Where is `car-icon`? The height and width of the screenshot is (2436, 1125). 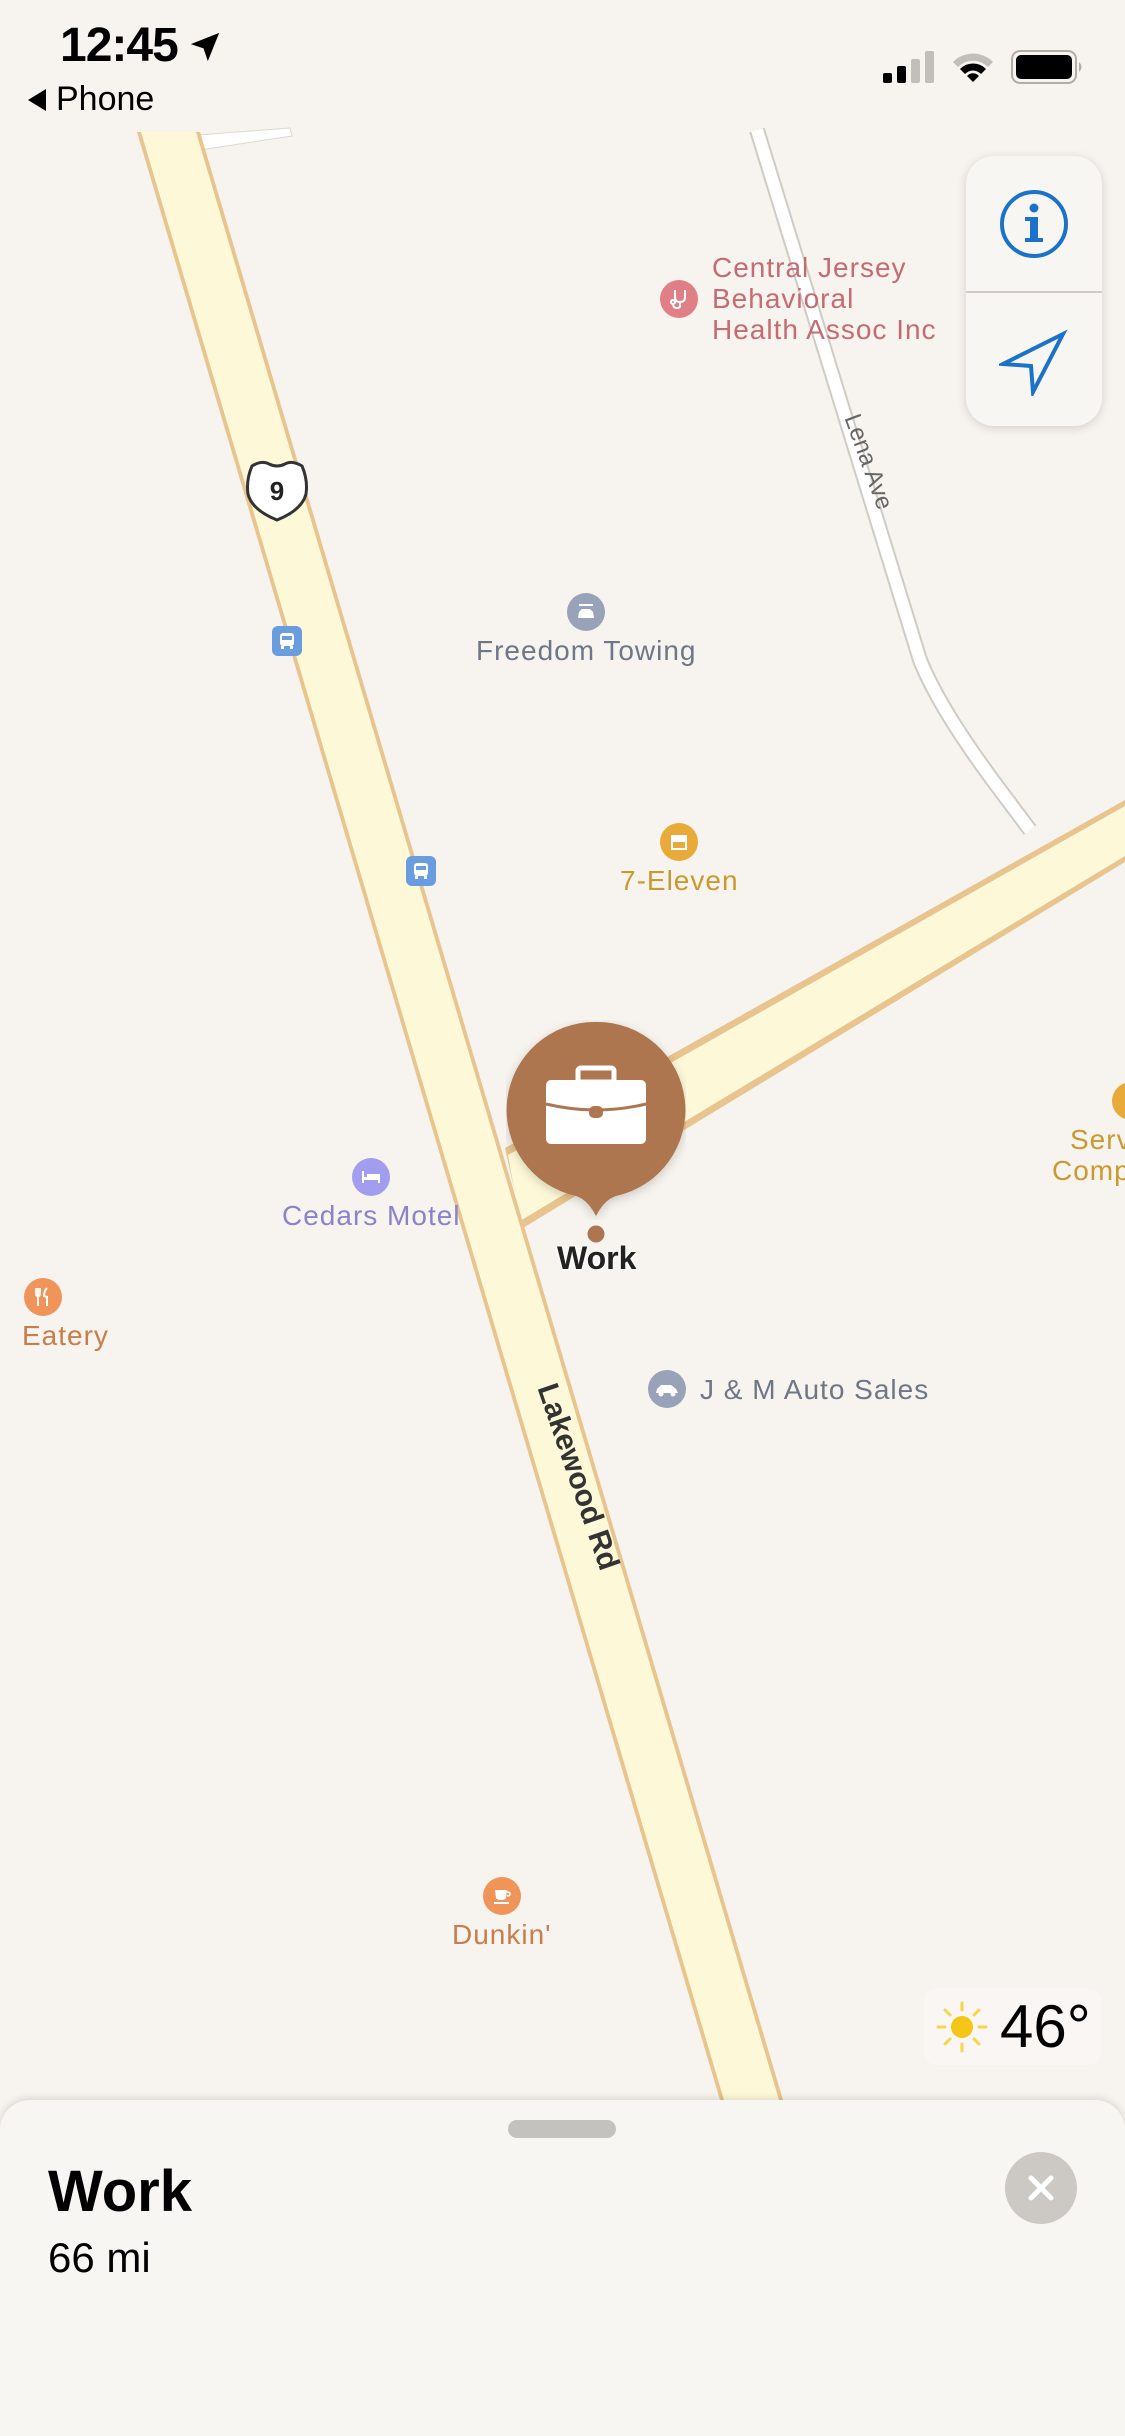 car-icon is located at coordinates (667, 1389).